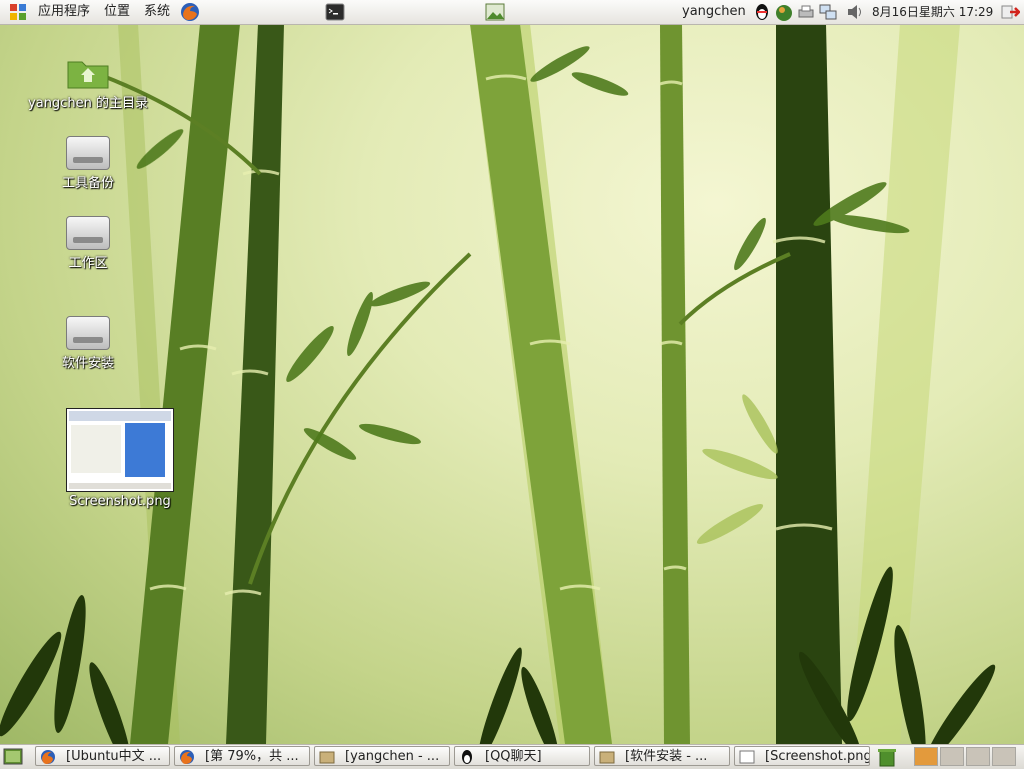 This screenshot has width=1024, height=769. Describe the element at coordinates (157, 12) in the screenshot. I see `menu-system: 系统` at that location.